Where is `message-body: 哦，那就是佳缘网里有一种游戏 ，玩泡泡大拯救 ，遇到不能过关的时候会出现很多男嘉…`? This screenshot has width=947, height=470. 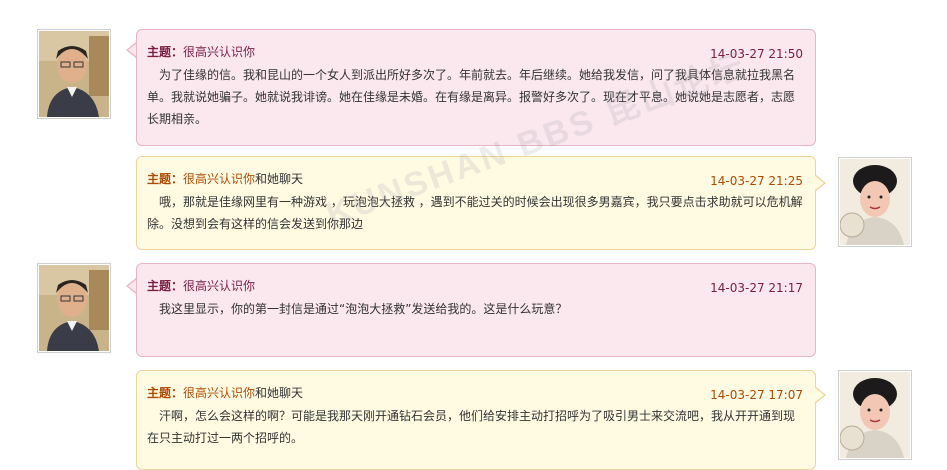 message-body: 哦，那就是佳缘网里有一种游戏 ，玩泡泡大拯救 ，遇到不能过关的时候会出现很多男嘉… is located at coordinates (475, 213).